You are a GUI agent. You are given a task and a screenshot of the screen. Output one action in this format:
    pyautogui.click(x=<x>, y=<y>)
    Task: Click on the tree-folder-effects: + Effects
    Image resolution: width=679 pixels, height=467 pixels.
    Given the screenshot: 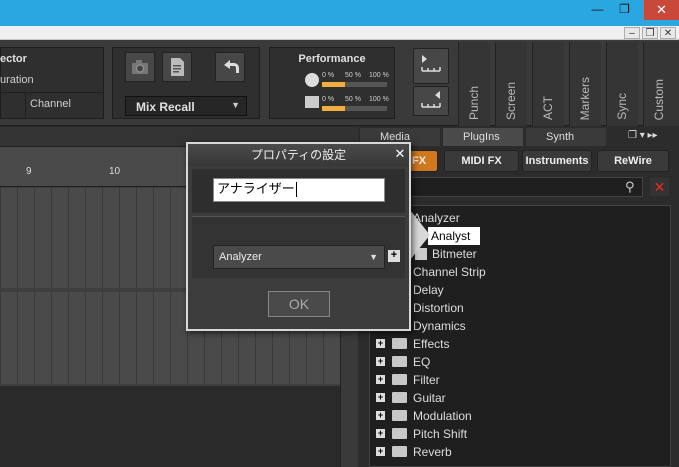 What is the action you would take?
    pyautogui.click(x=520, y=344)
    